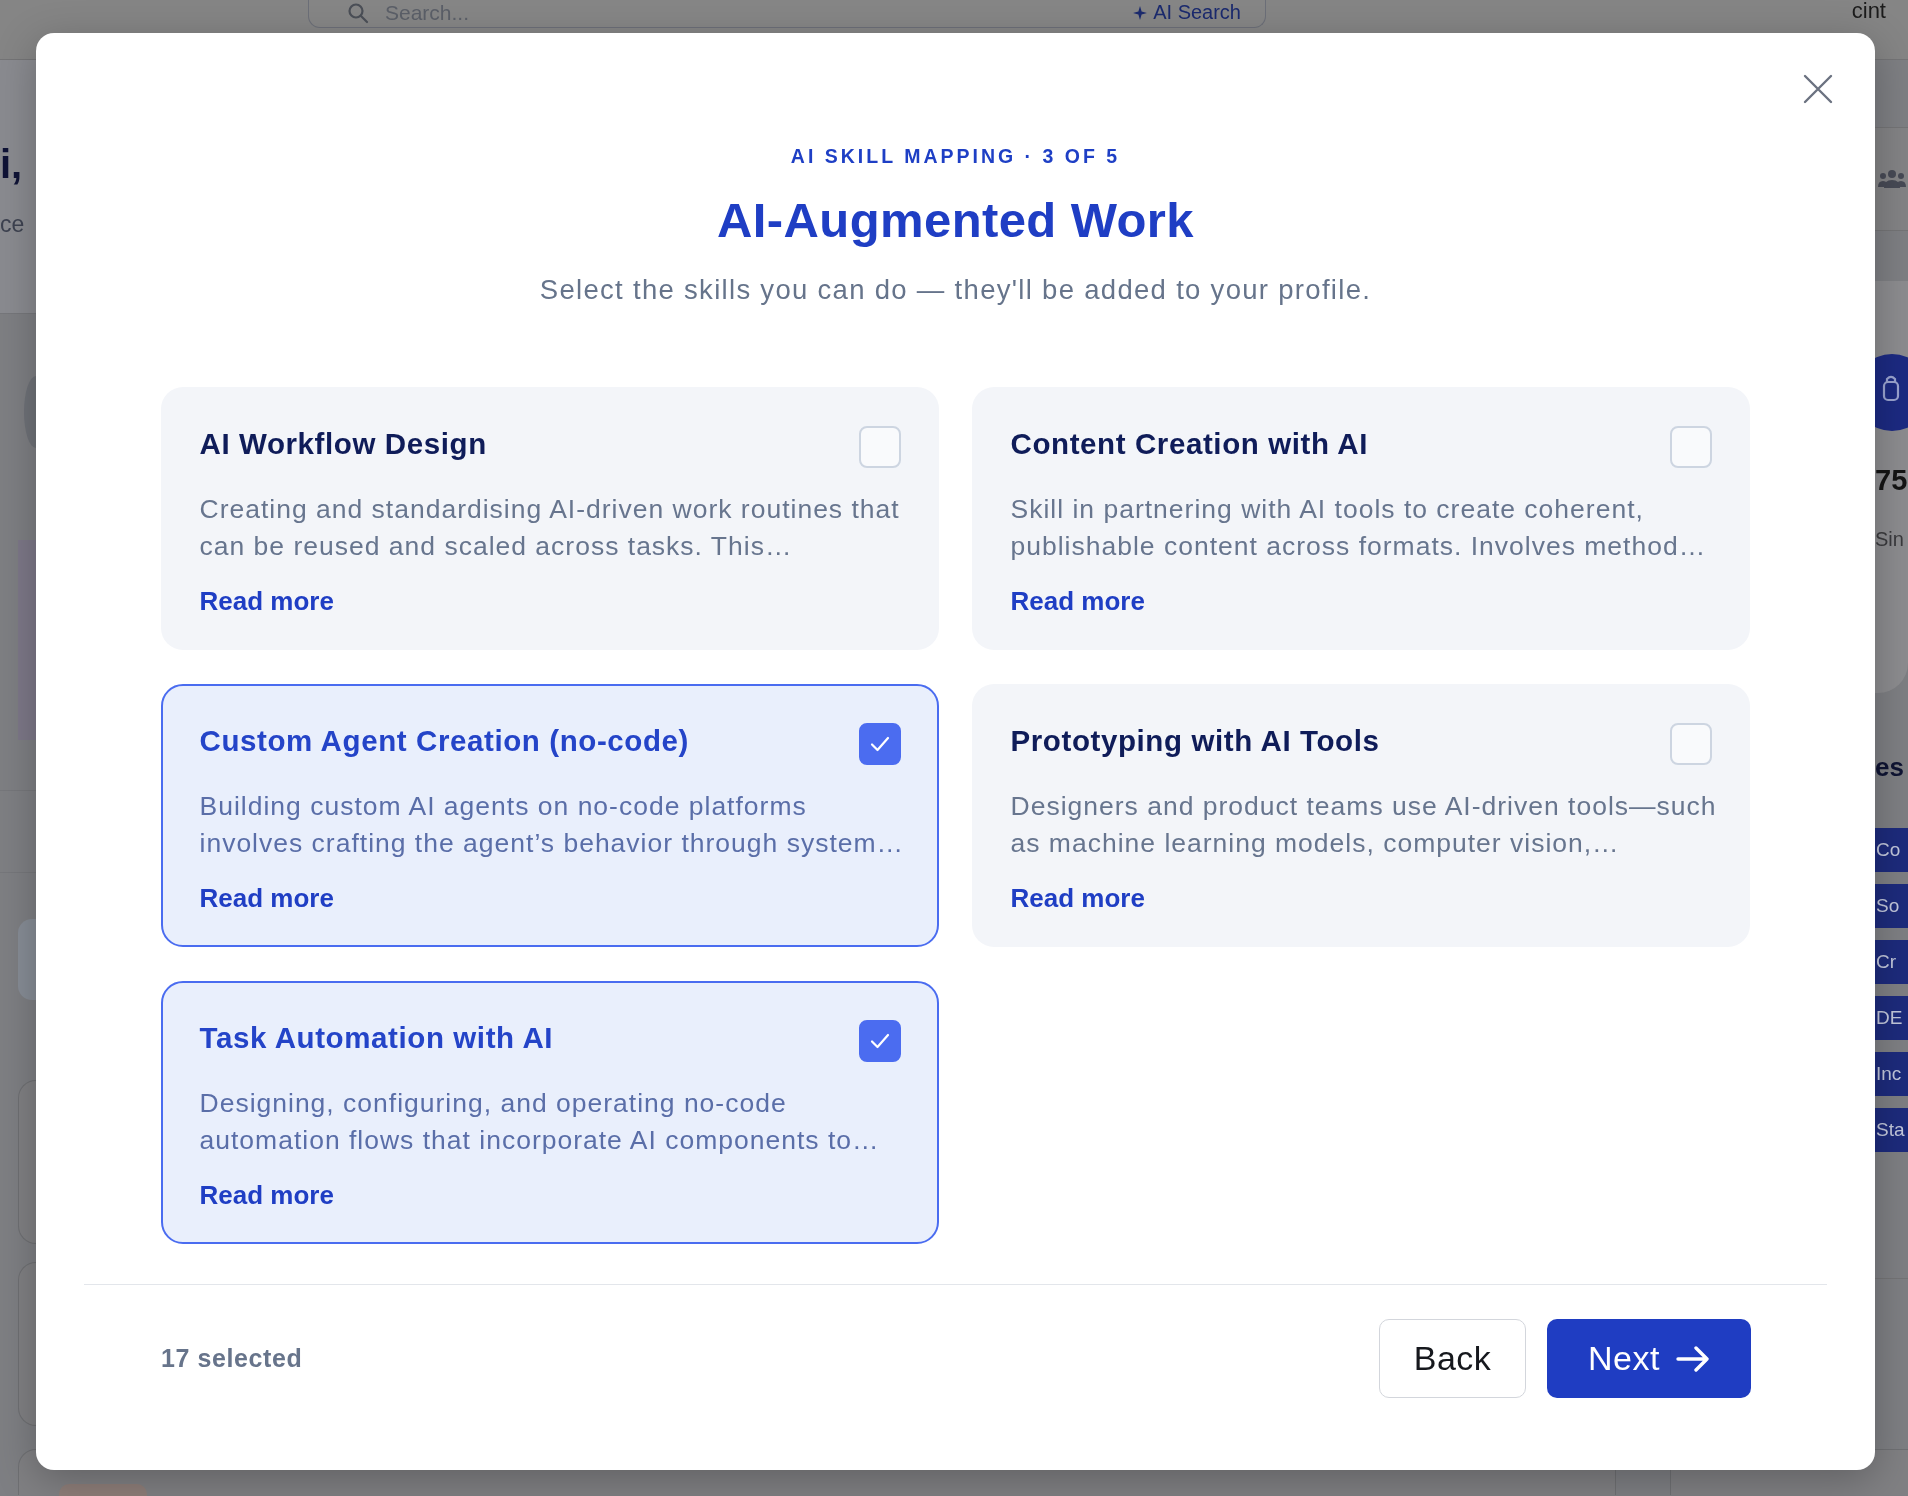 The image size is (1908, 1496). I want to click on skill-card: Task Automation with AI Designing, configuring, and operating no-code automation flows that incorporate AI components to… Read more, so click(550, 1112).